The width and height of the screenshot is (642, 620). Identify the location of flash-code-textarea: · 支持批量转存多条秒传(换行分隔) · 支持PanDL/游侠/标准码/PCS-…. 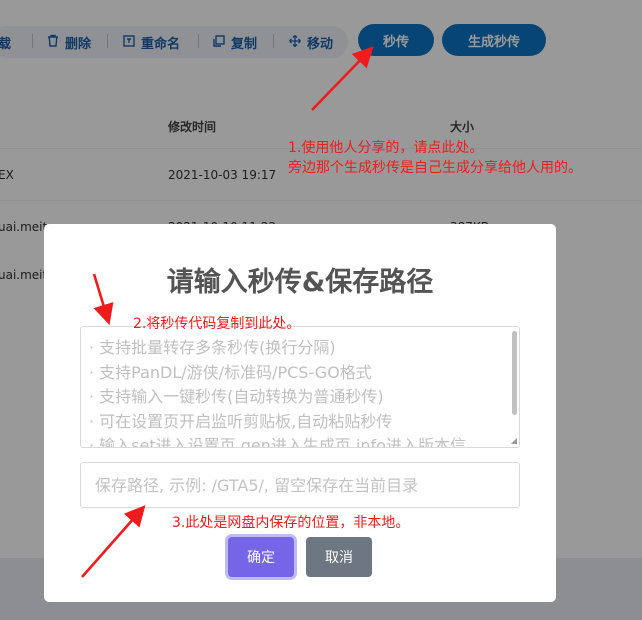
(300, 387).